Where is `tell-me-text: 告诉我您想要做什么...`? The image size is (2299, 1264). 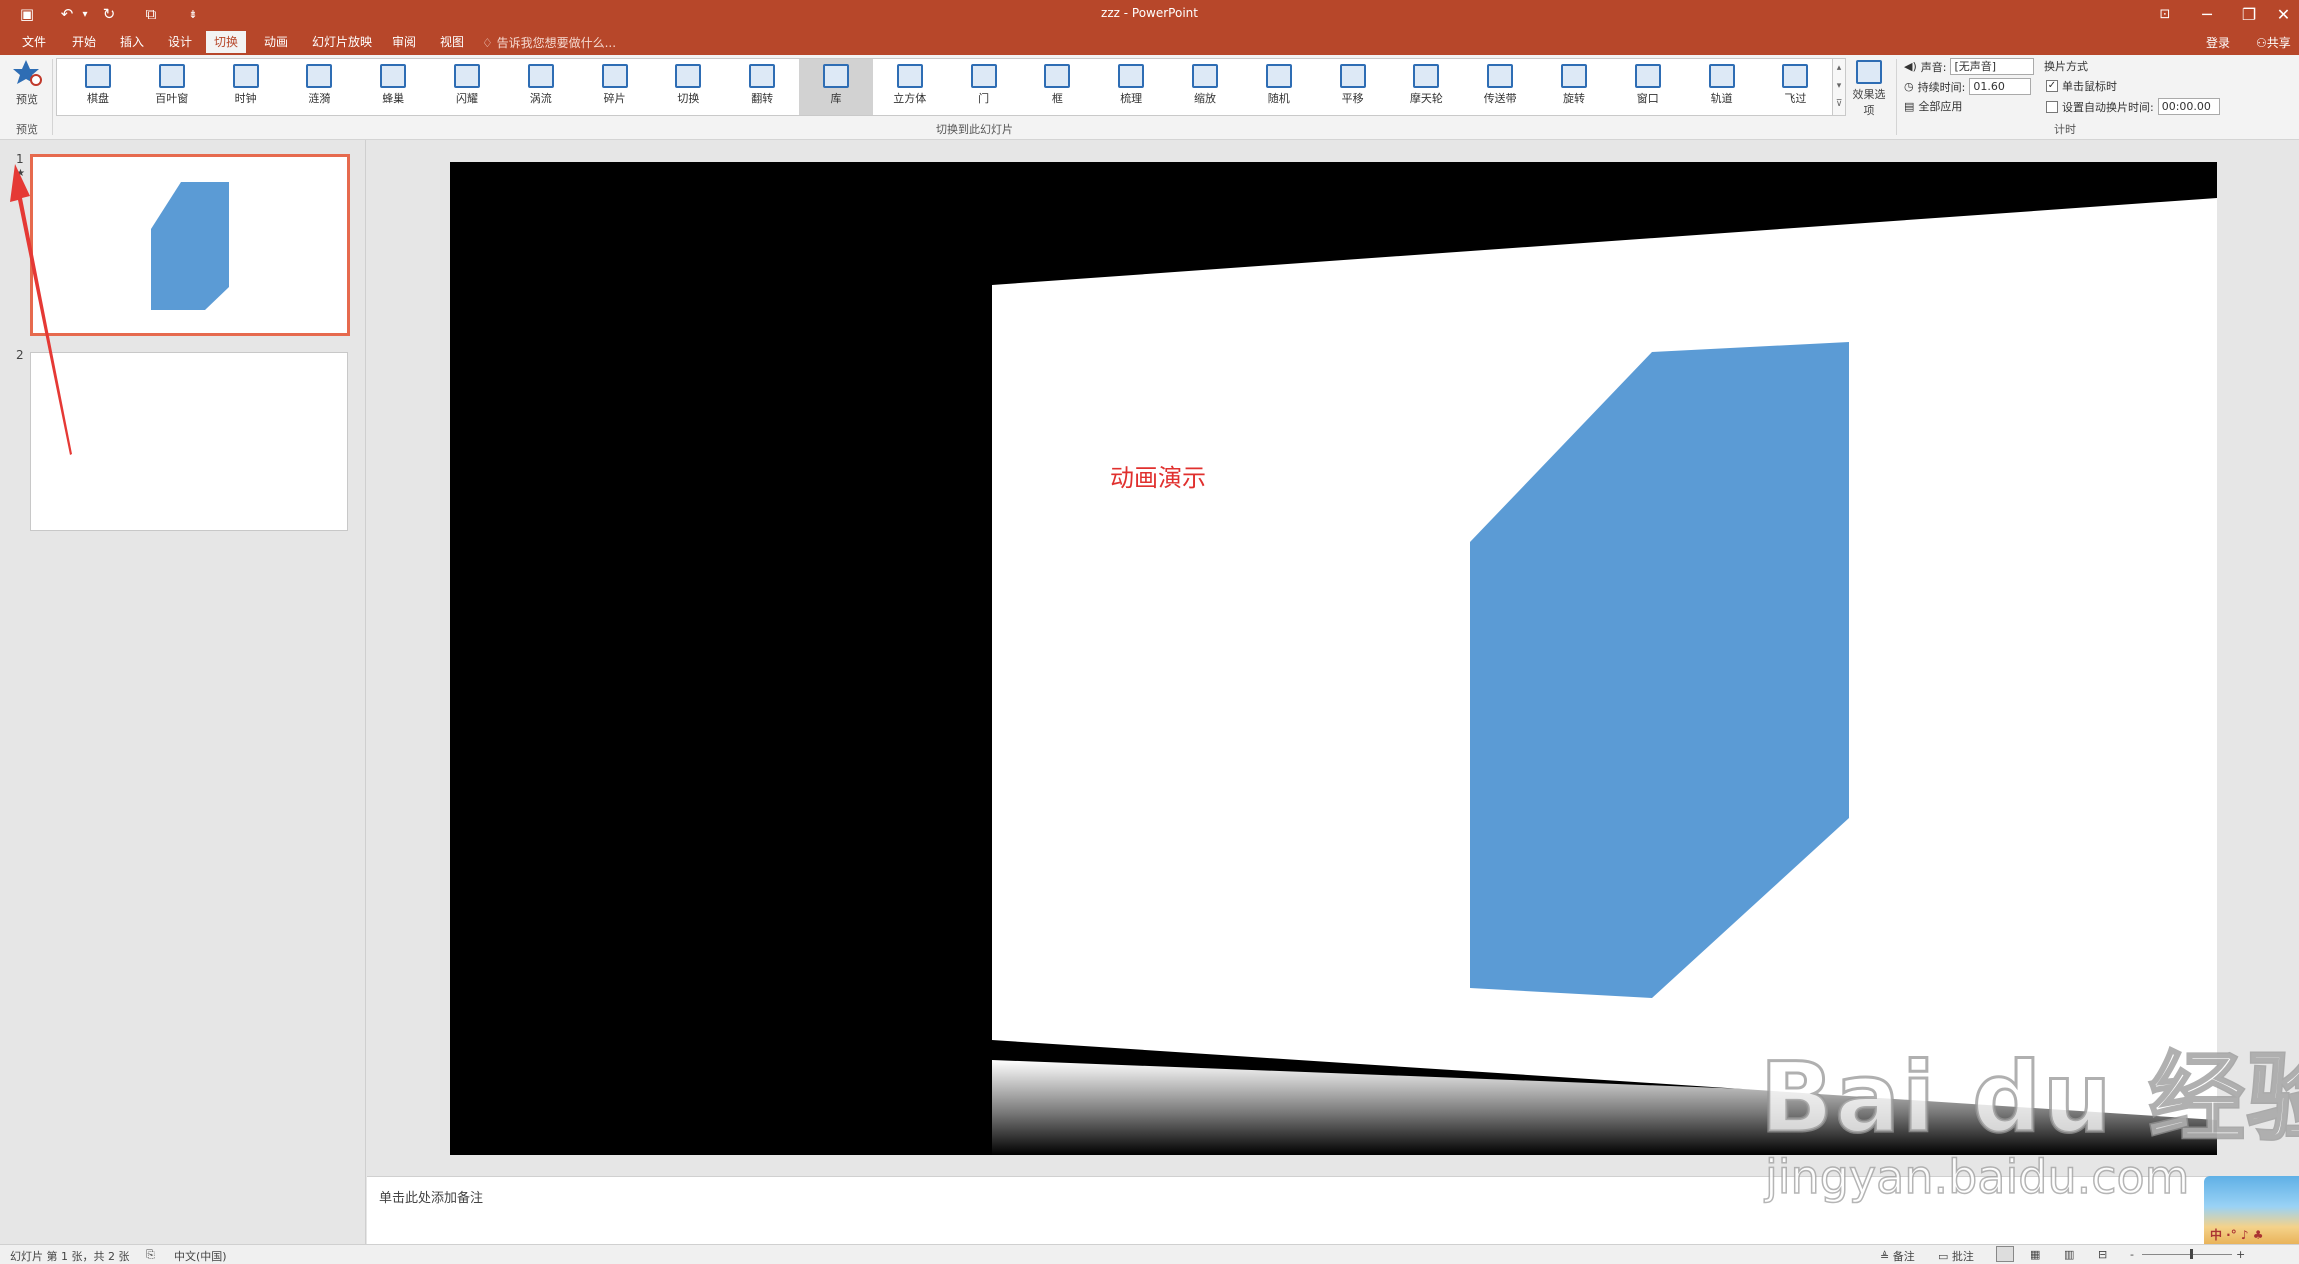 tell-me-text: 告诉我您想要做什么... is located at coordinates (556, 43).